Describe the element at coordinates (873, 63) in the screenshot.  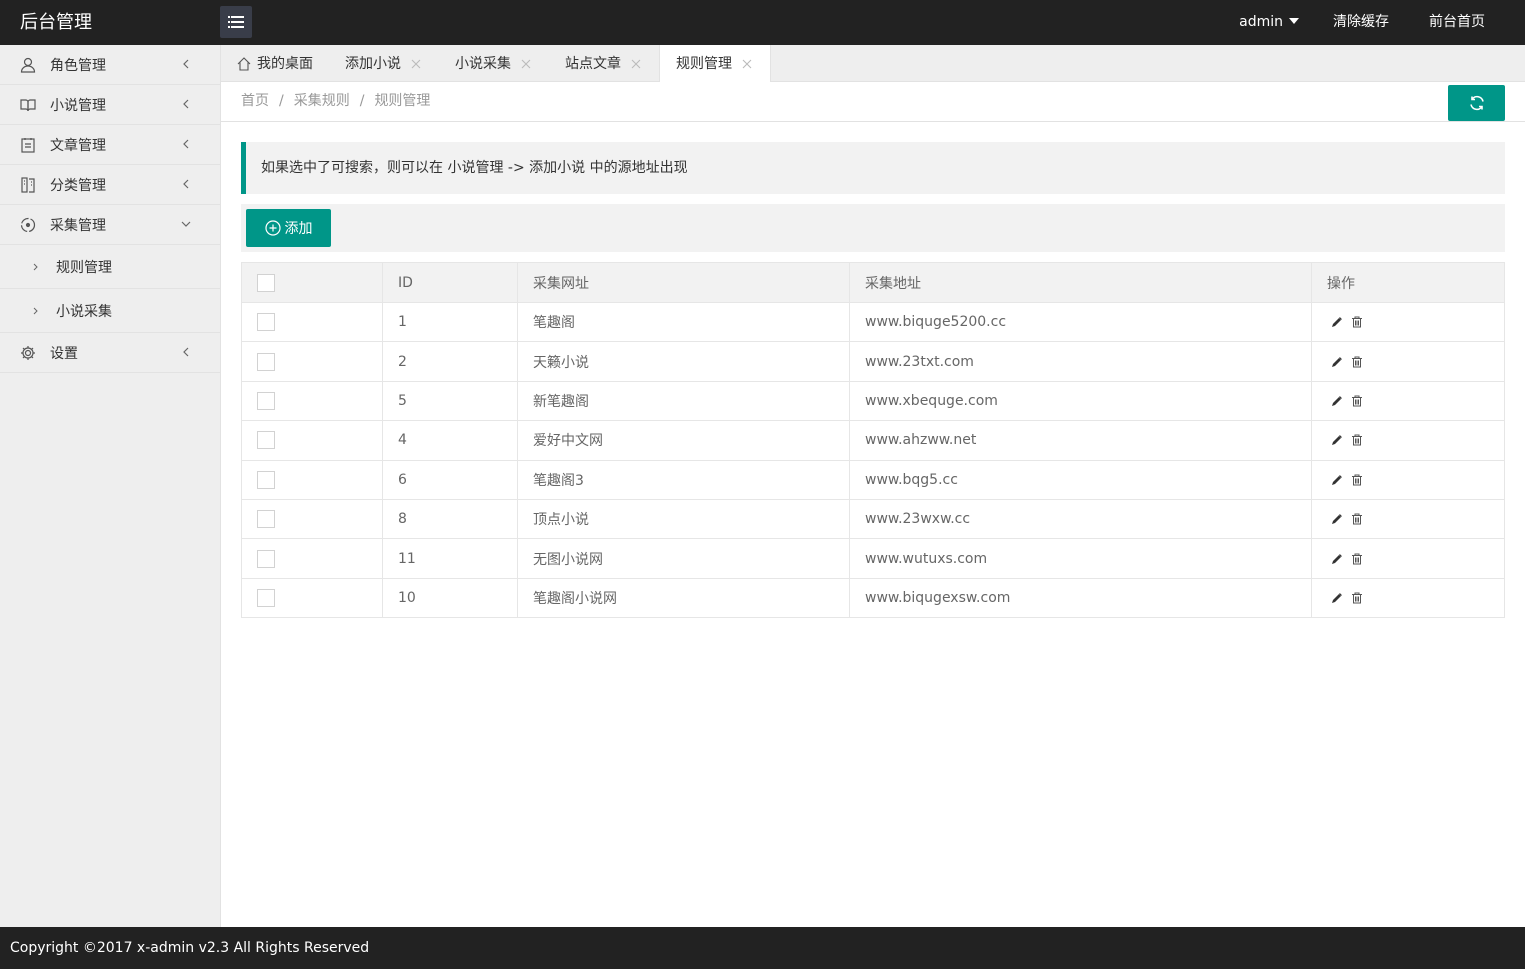
I see `tab-bar: 我的桌面 添加小说 小说采集 站点文章 规则管理` at that location.